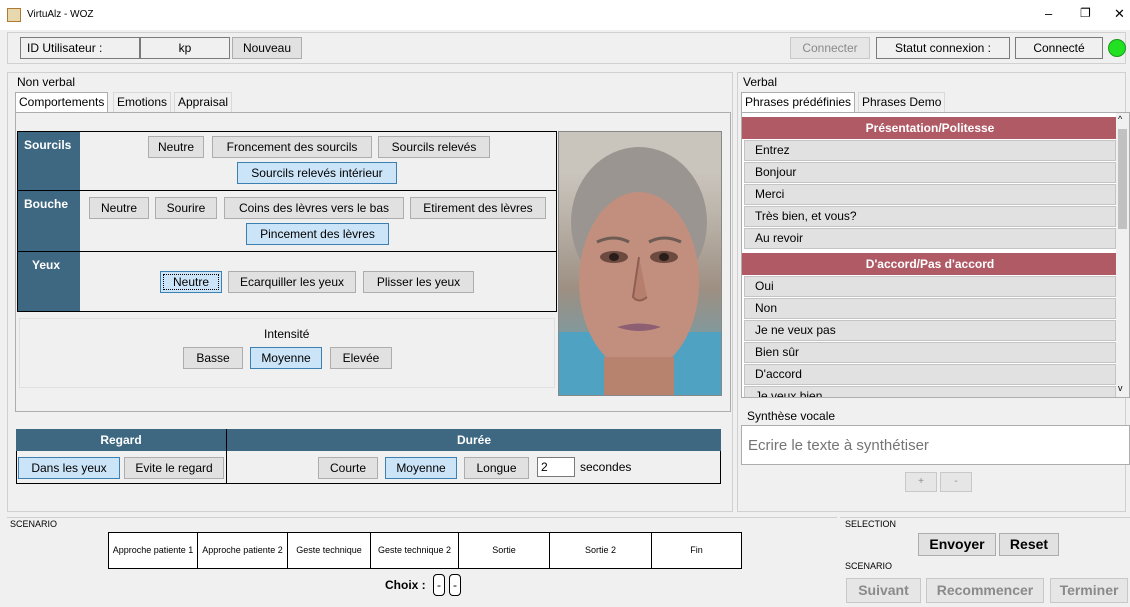 Image resolution: width=1130 pixels, height=607 pixels. I want to click on connection-status-led-icon, so click(1117, 48).